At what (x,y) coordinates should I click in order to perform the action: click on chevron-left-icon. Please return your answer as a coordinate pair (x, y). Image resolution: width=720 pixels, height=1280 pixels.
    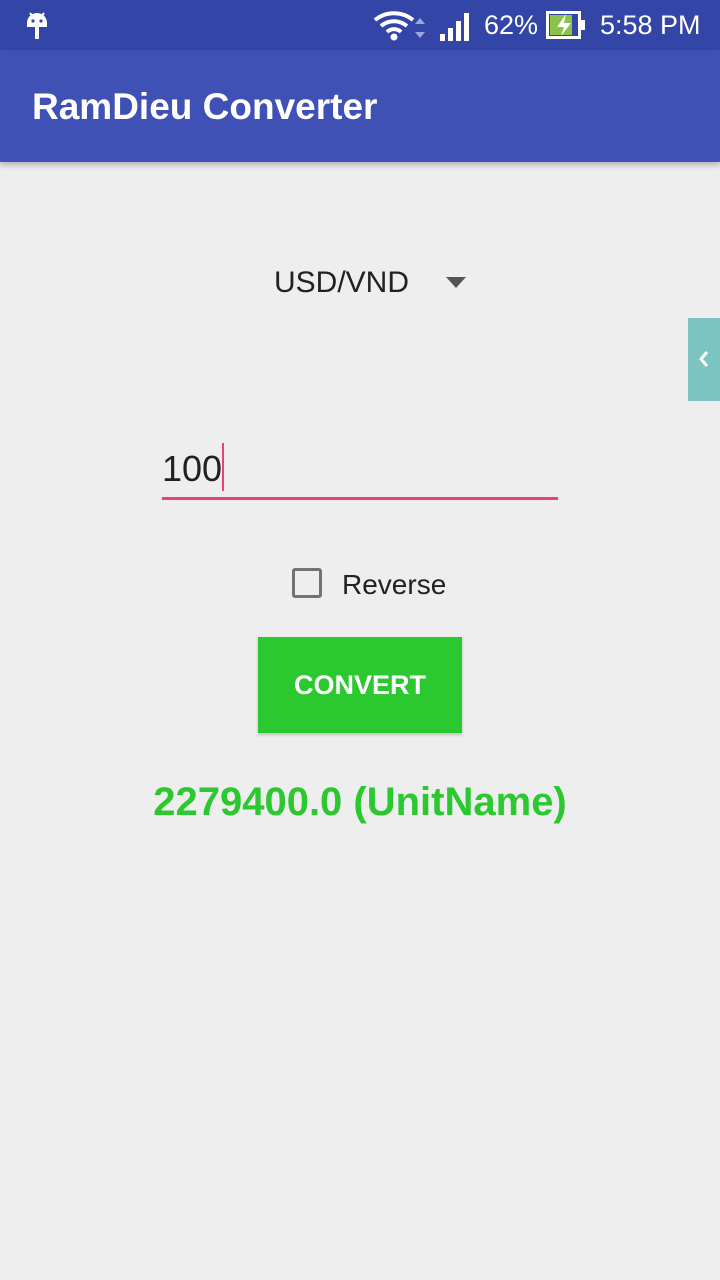
    Looking at the image, I should click on (704, 359).